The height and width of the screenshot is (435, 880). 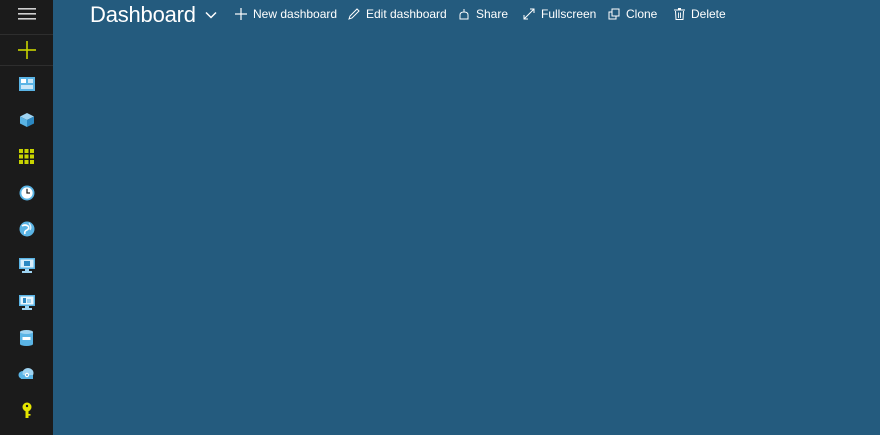 I want to click on clone-icon, so click(x=614, y=14).